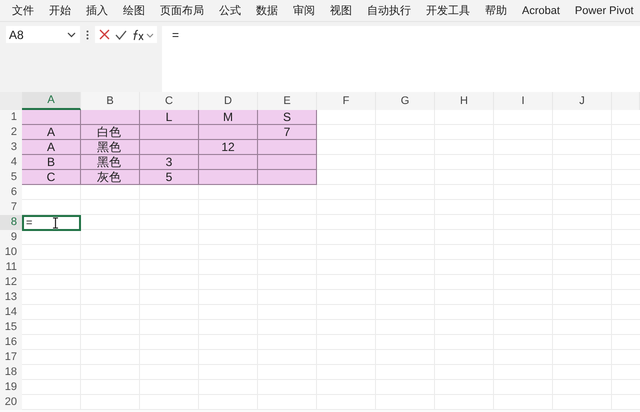 Image resolution: width=640 pixels, height=412 pixels. Describe the element at coordinates (11, 312) in the screenshot. I see `row-header: 14` at that location.